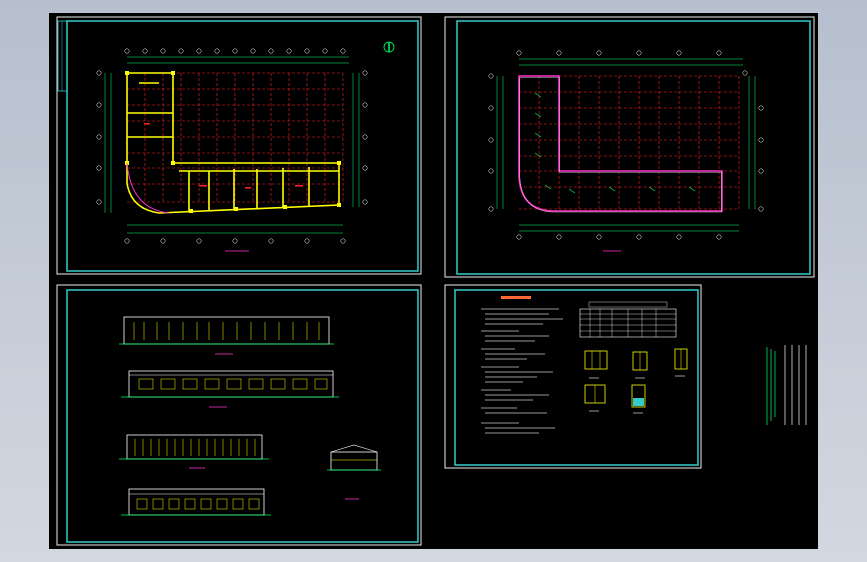 This screenshot has width=867, height=562. I want to click on north-arrow-icon, so click(389, 47).